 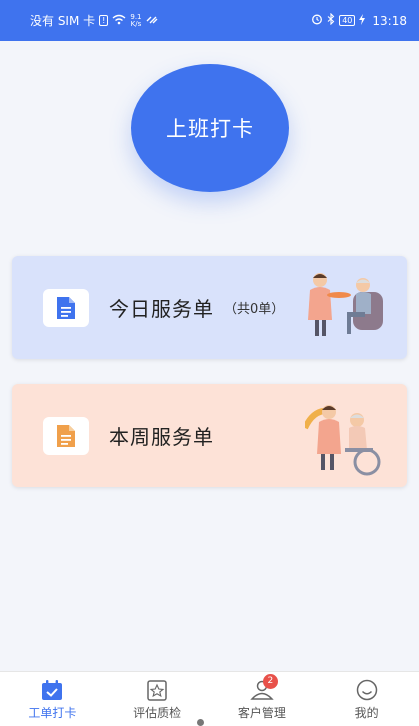 What do you see at coordinates (161, 437) in the screenshot?
I see `week-orders-title: 本周服务单` at bounding box center [161, 437].